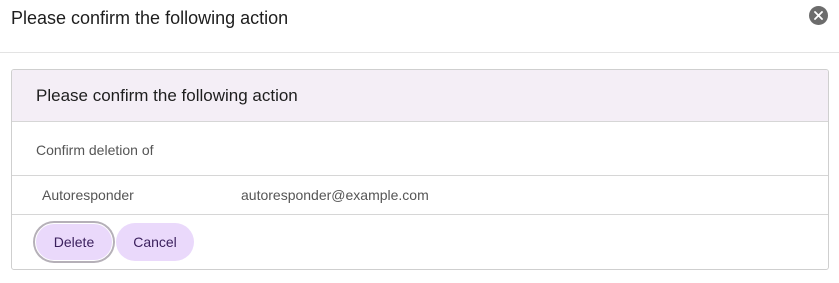 The image size is (839, 283). Describe the element at coordinates (335, 195) in the screenshot. I see `item-value: autoresponder@example.com` at that location.